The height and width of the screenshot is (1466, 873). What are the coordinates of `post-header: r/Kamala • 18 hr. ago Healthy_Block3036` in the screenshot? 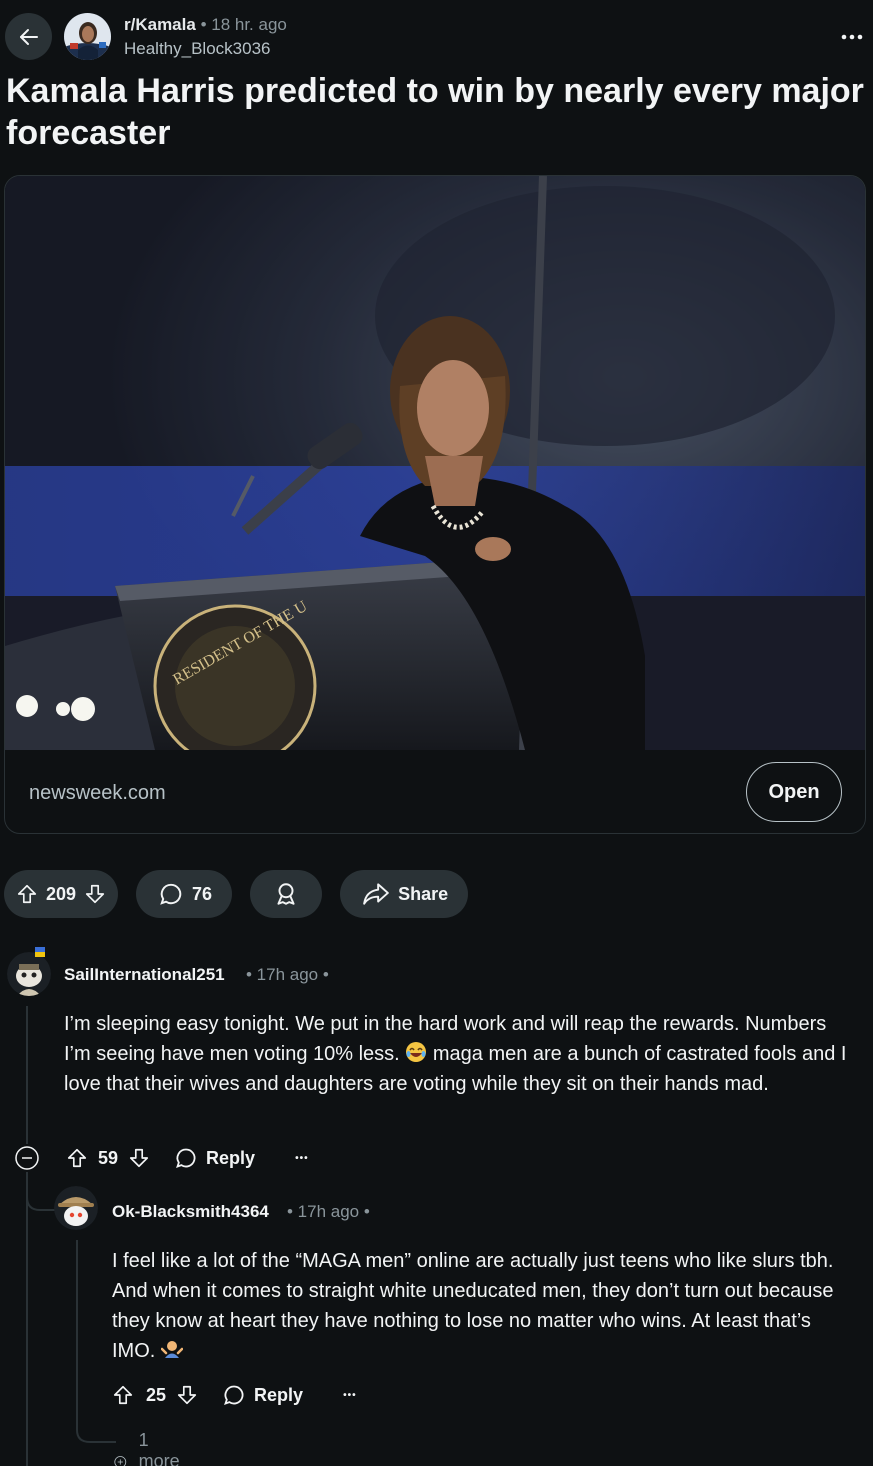 It's located at (436, 35).